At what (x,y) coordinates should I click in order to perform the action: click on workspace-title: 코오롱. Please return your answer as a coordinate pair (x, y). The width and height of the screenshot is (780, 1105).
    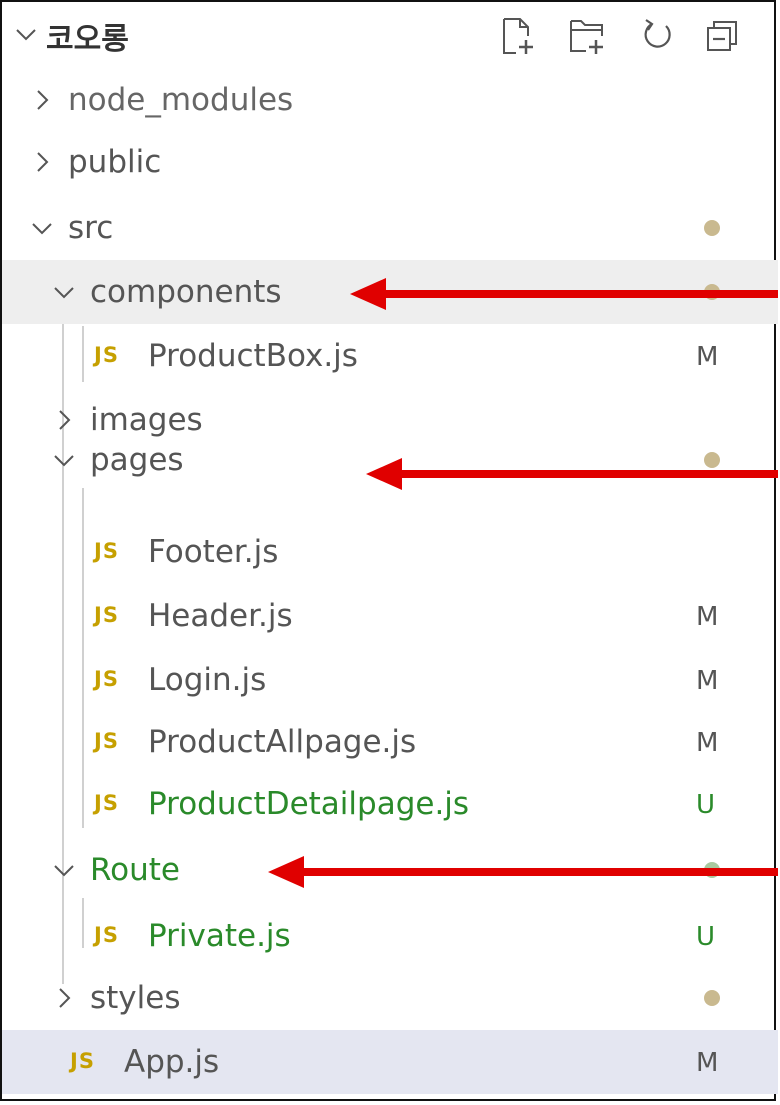
    Looking at the image, I should click on (87, 36).